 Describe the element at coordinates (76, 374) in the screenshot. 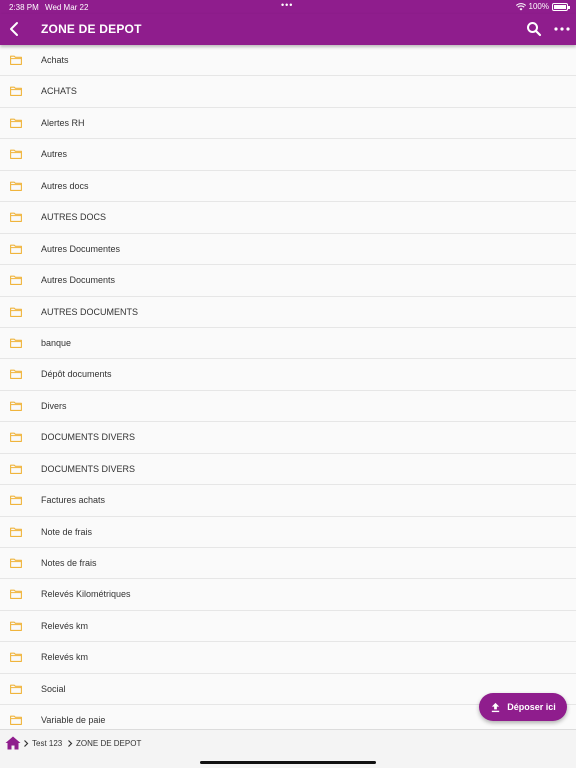

I see `folder-label: Dépôt documents` at that location.